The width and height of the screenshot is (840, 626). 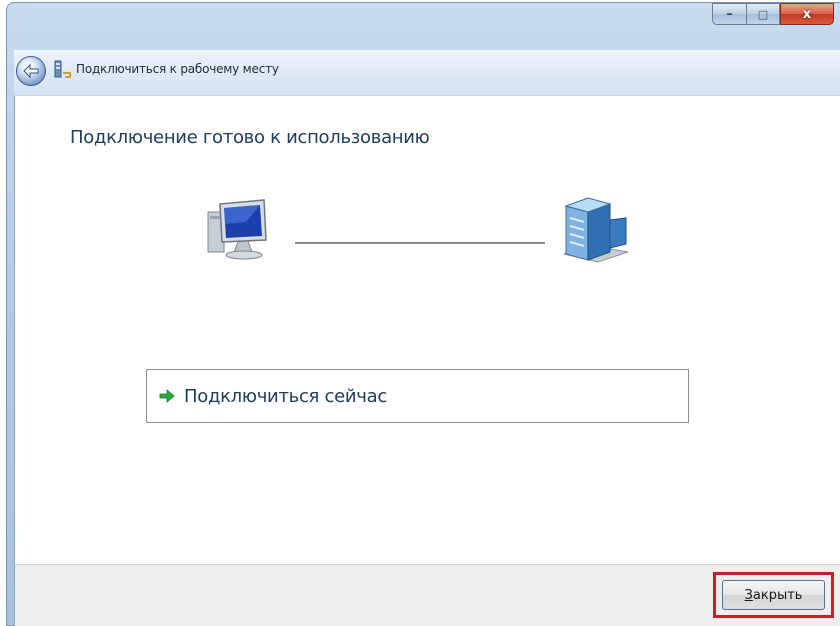 I want to click on close-window-button: x, so click(x=807, y=14).